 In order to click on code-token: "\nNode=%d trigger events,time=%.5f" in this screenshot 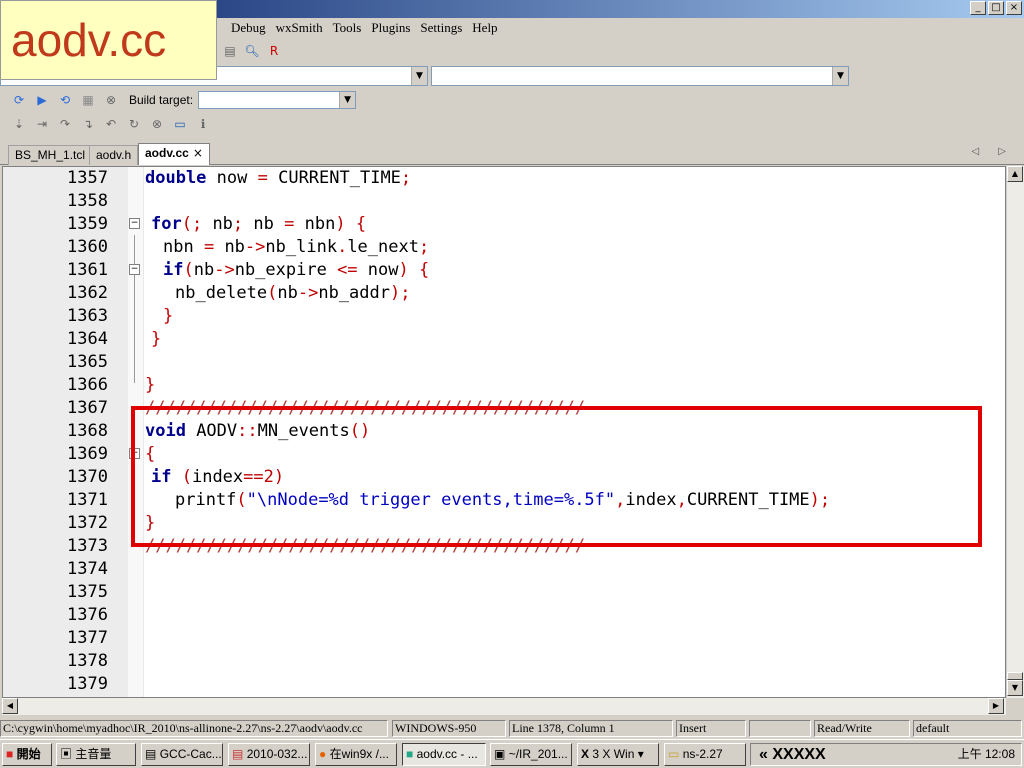, I will do `click(431, 500)`.